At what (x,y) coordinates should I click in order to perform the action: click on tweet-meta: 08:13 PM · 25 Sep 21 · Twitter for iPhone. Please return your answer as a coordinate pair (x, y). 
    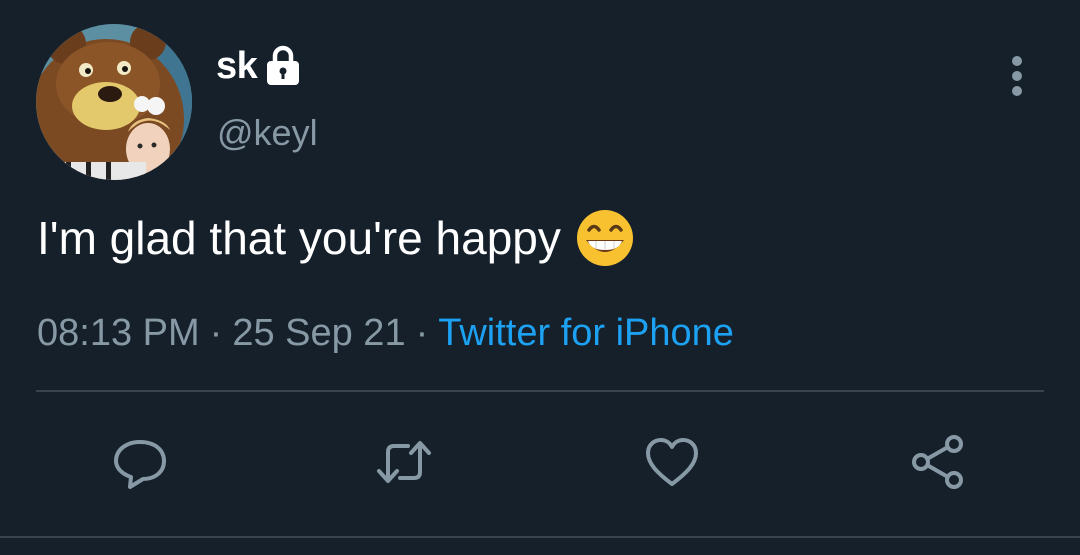
    Looking at the image, I should click on (385, 333).